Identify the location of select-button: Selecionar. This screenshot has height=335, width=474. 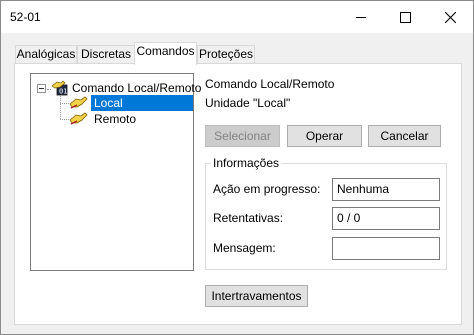
(242, 136).